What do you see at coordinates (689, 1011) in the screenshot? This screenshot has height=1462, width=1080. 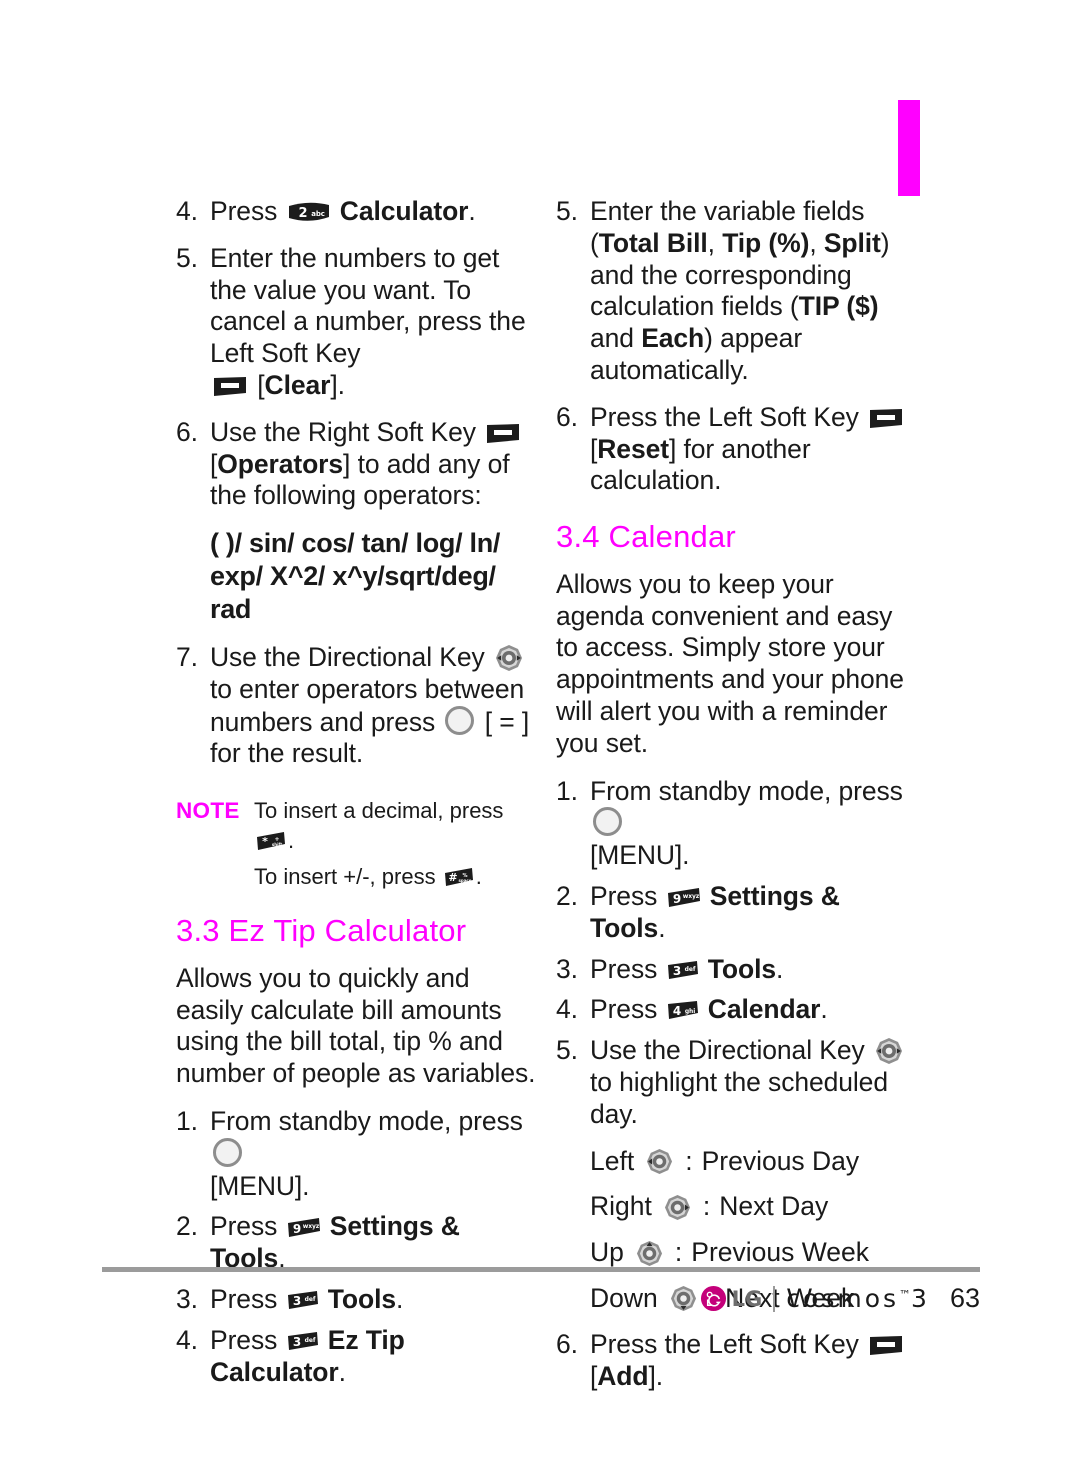 I see `svg-text: ghi` at bounding box center [689, 1011].